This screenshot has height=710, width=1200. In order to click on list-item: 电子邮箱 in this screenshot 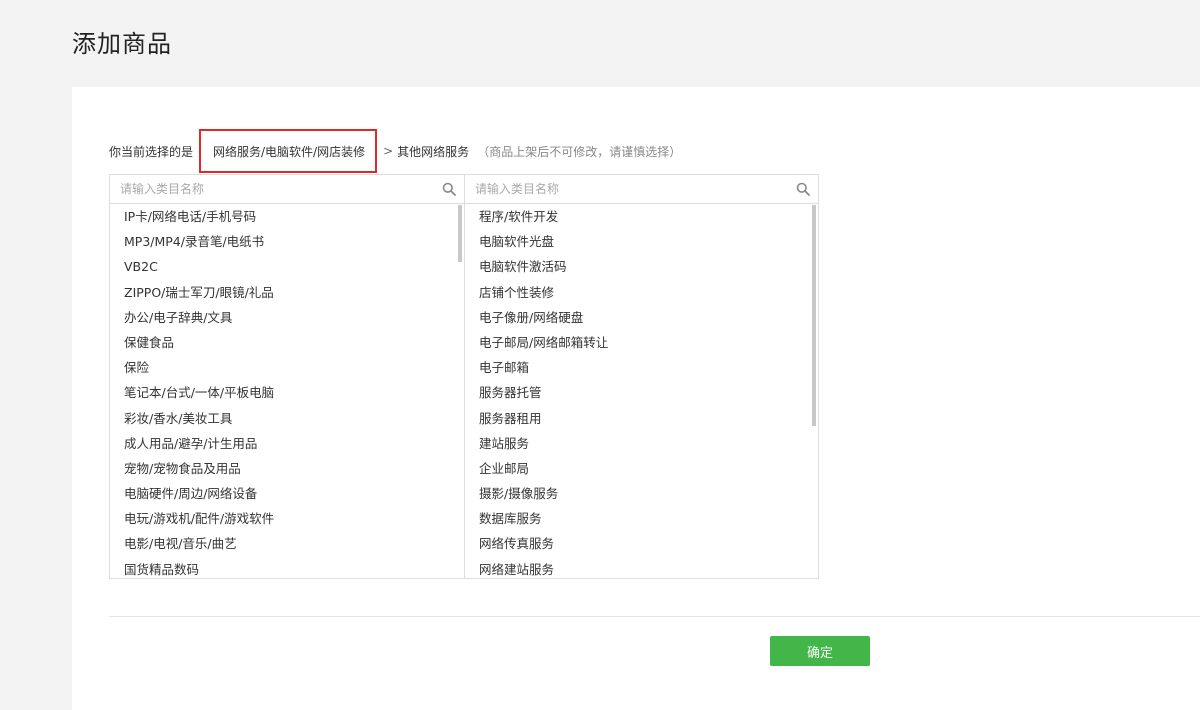, I will do `click(641, 367)`.